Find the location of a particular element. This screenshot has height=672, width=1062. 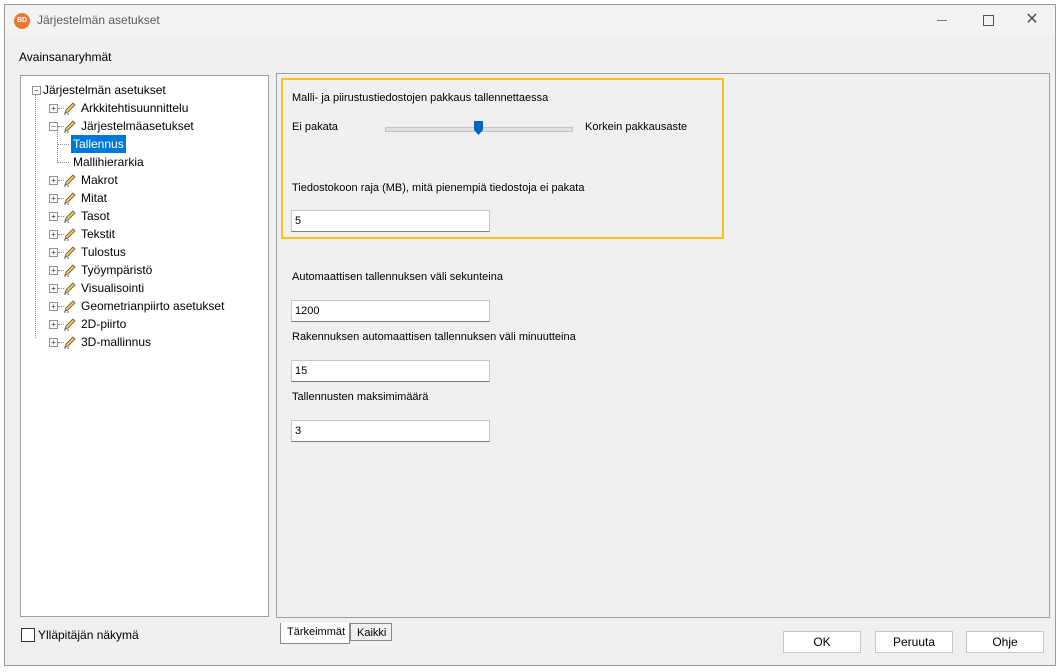

building-autosave-input: 15 is located at coordinates (390, 371).